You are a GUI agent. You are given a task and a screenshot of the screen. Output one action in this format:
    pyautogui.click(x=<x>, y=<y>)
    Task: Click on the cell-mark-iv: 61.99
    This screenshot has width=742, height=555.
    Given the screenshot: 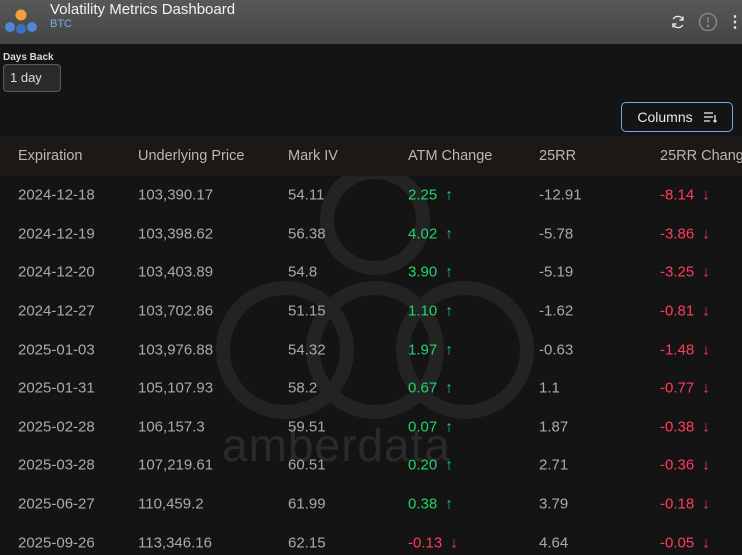 What is the action you would take?
    pyautogui.click(x=307, y=504)
    